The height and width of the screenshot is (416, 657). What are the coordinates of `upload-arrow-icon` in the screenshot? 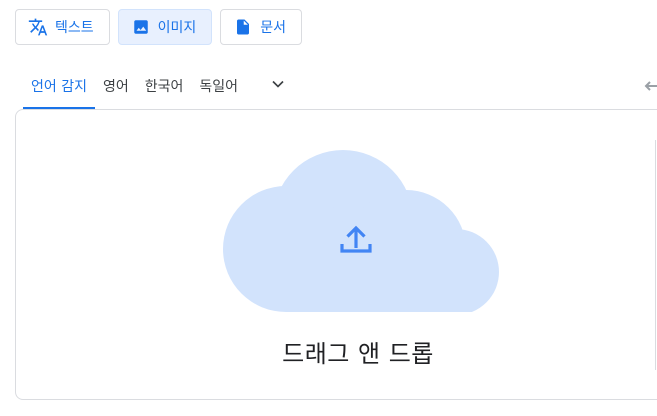 It's located at (356, 239).